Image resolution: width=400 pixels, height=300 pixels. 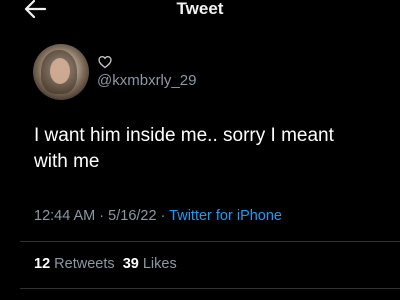 I want to click on tweet-time: 12:44 AM, so click(x=64, y=216).